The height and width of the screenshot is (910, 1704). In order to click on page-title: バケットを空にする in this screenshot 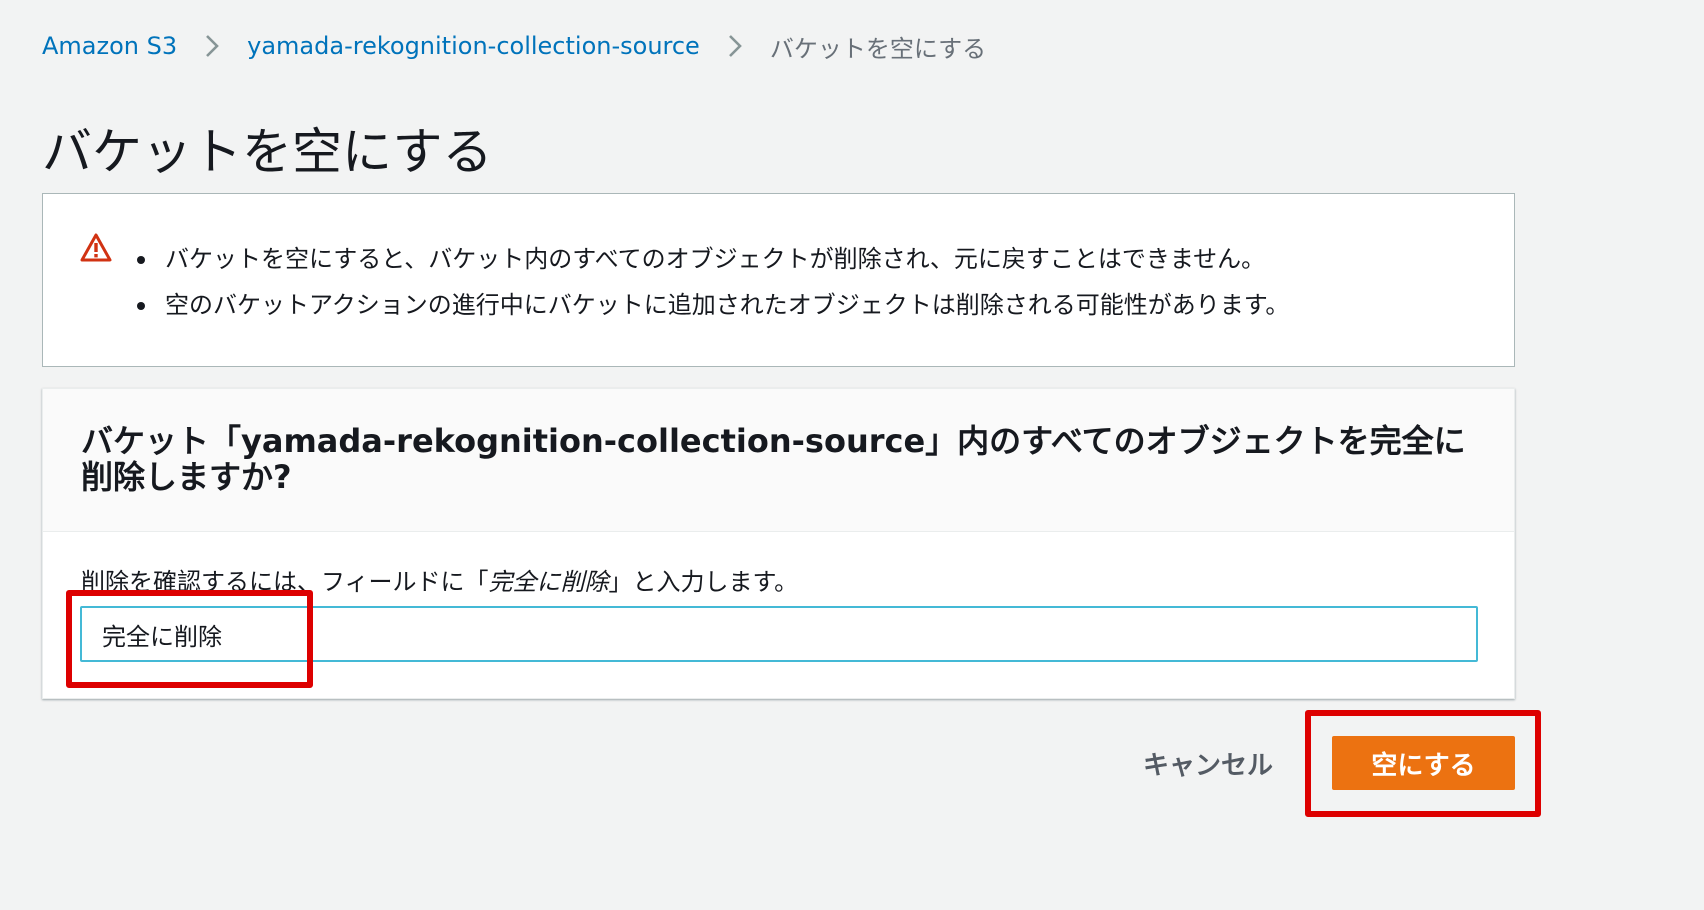, I will do `click(267, 152)`.